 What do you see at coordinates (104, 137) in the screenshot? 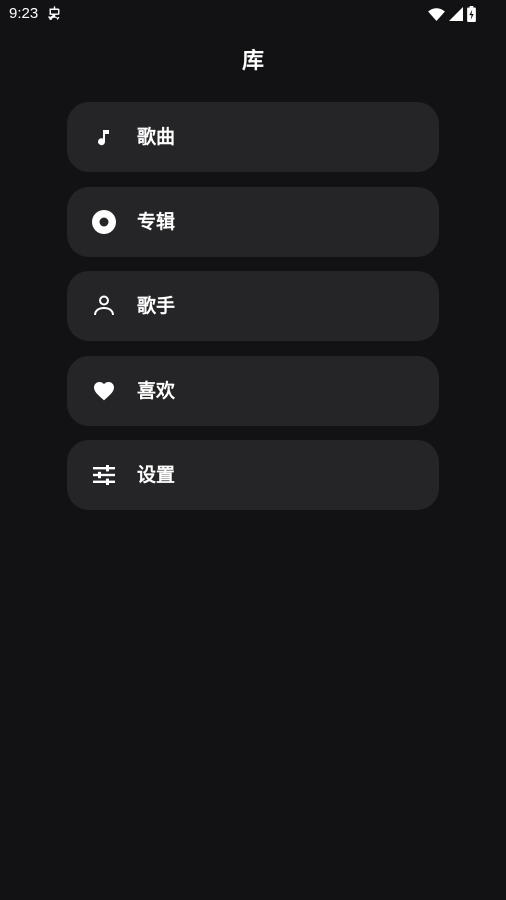
I see `music-note-icon` at bounding box center [104, 137].